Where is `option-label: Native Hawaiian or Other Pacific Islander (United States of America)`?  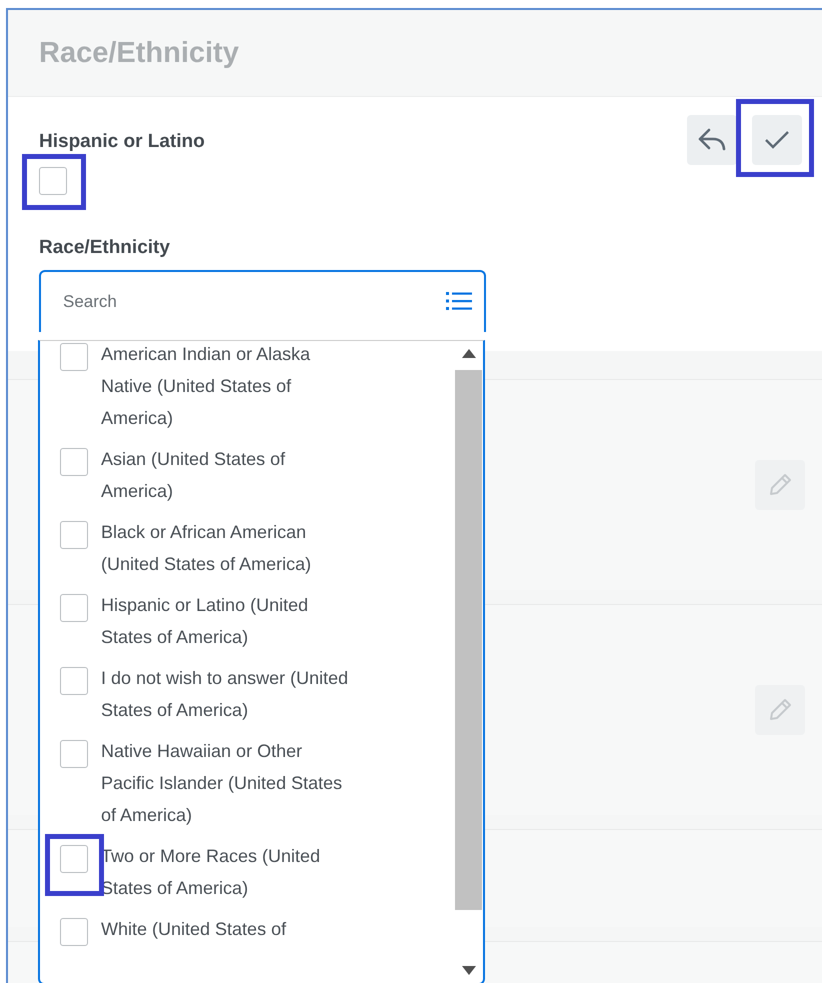 option-label: Native Hawaiian or Other Pacific Islander (United States of America) is located at coordinates (226, 783).